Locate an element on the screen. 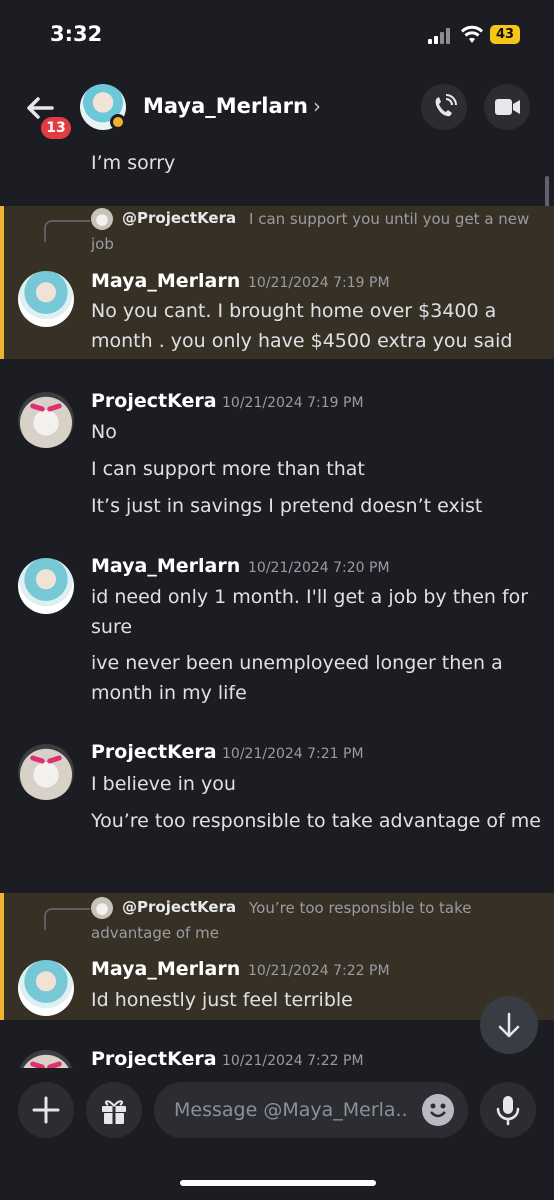 This screenshot has width=554, height=1200. video-call-button is located at coordinates (507, 107).